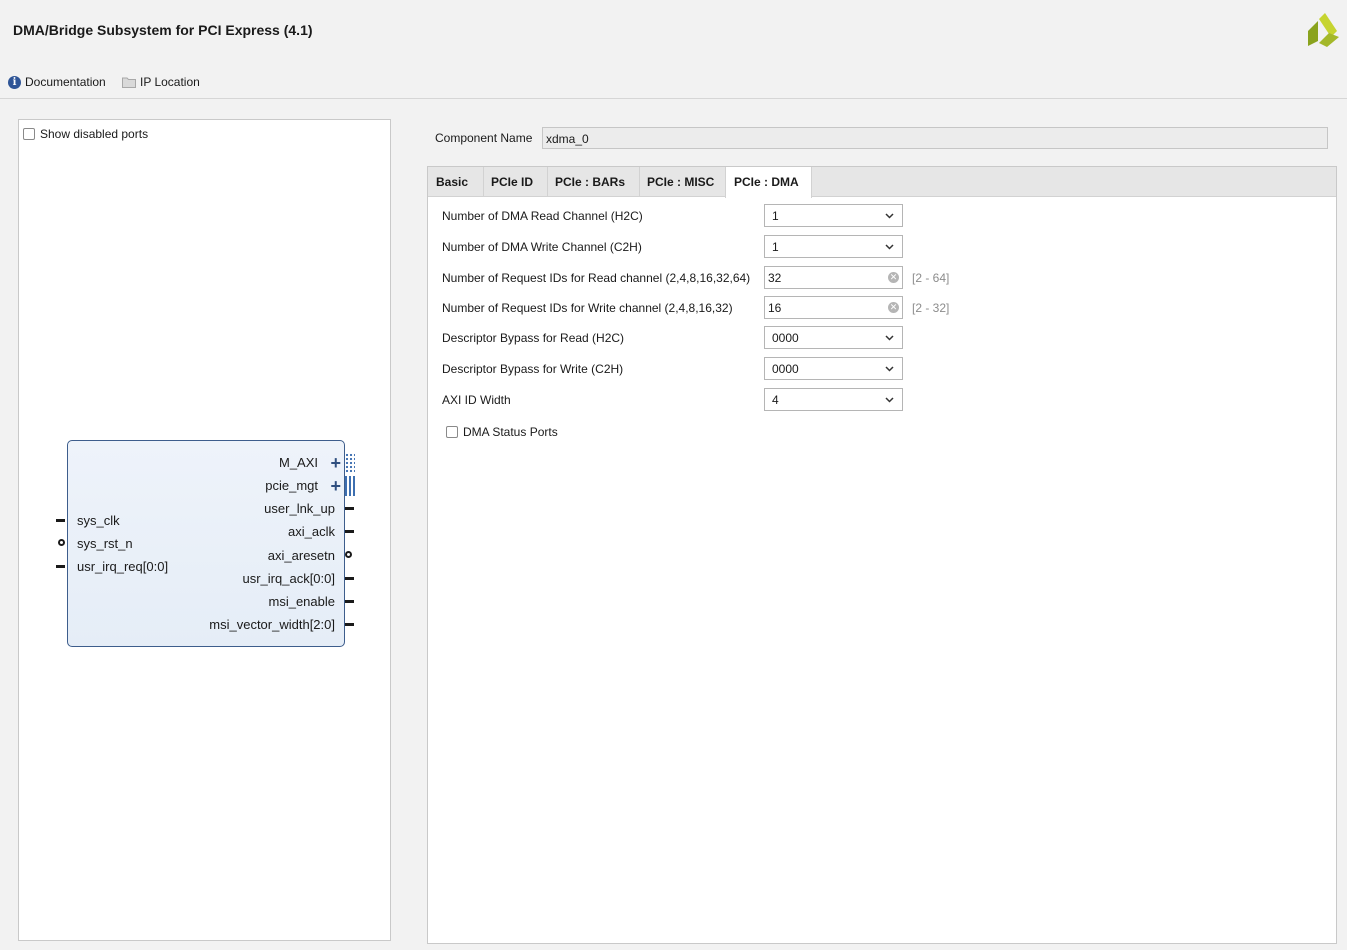  I want to click on read-request-ids-range: [2 - 64], so click(931, 278).